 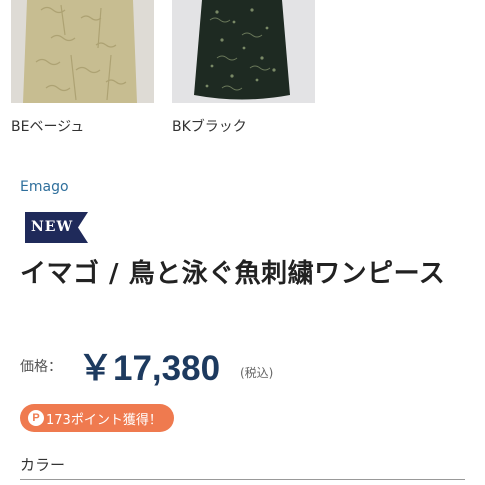 What do you see at coordinates (43, 465) in the screenshot?
I see `color-section-label: カラー` at bounding box center [43, 465].